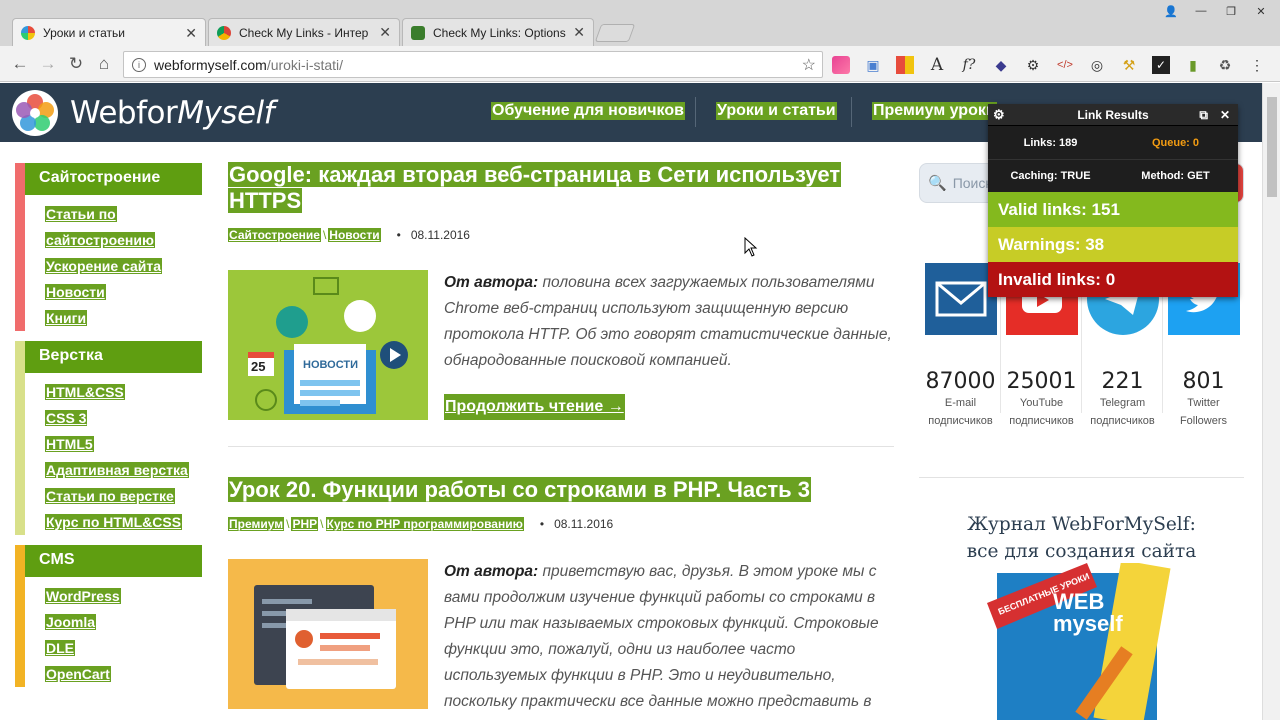 The image size is (1280, 720). What do you see at coordinates (354, 235) in the screenshot?
I see `article-tag: Новости` at bounding box center [354, 235].